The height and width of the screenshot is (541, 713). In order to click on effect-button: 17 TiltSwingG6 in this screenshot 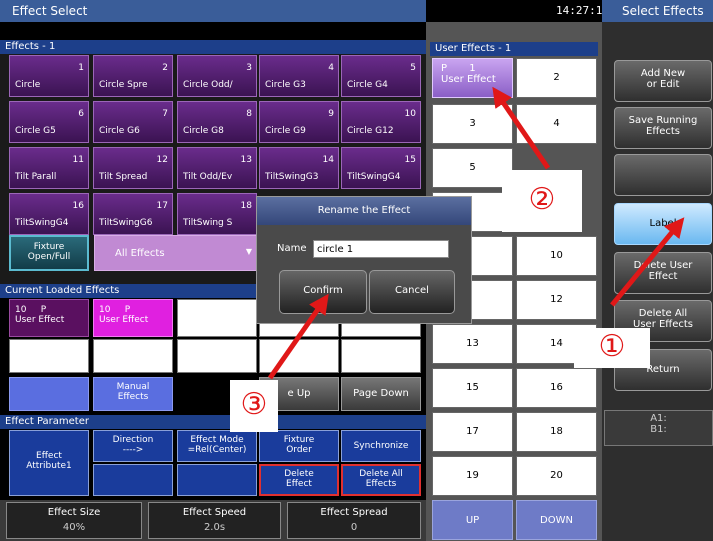, I will do `click(133, 214)`.